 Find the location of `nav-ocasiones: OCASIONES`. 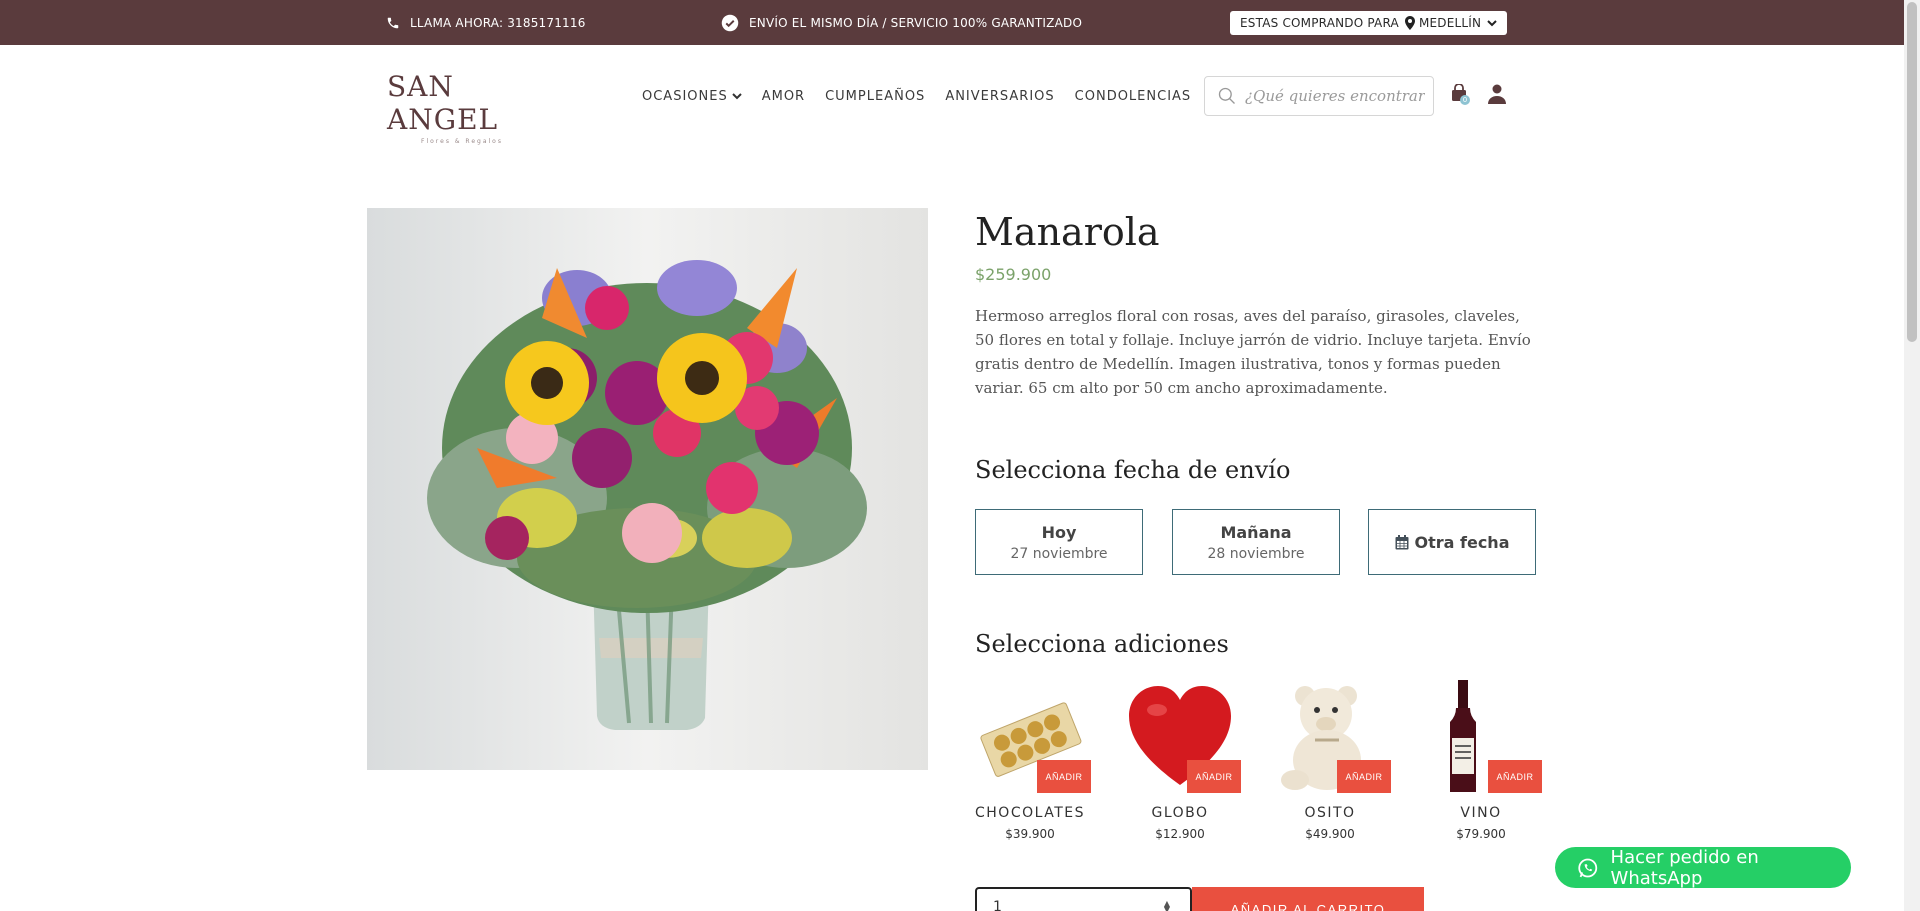

nav-ocasiones: OCASIONES is located at coordinates (692, 96).